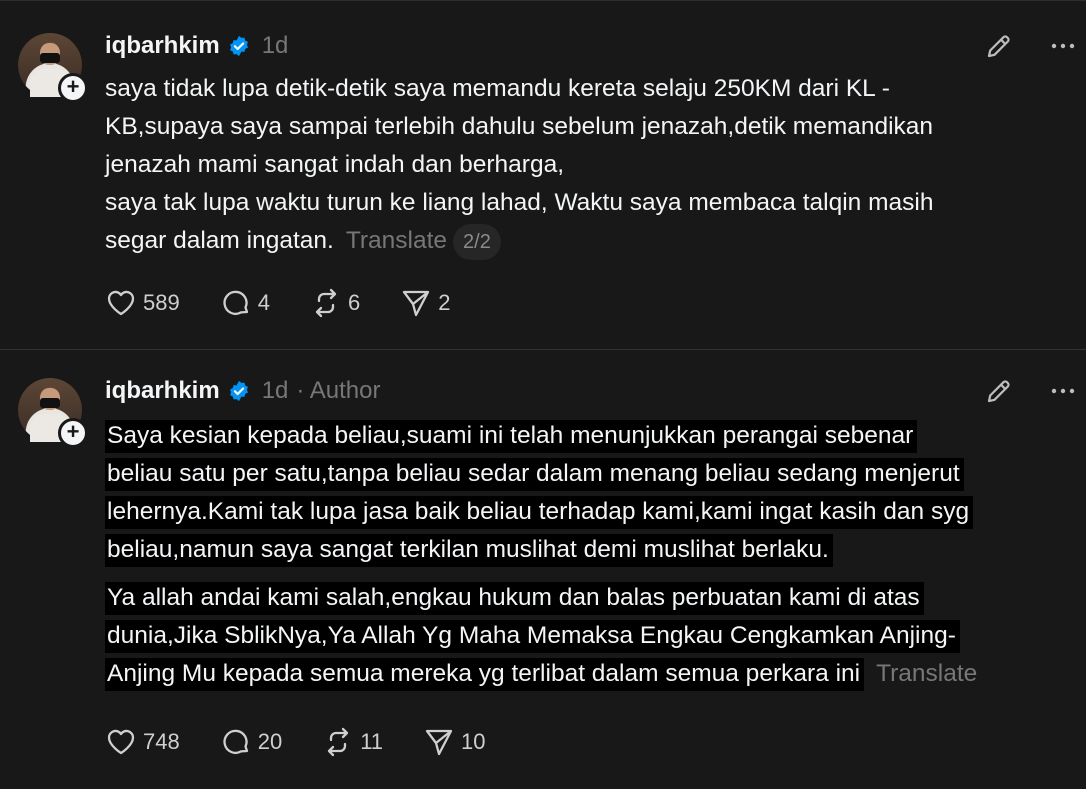 The height and width of the screenshot is (789, 1086). I want to click on reply-count: 4, so click(263, 302).